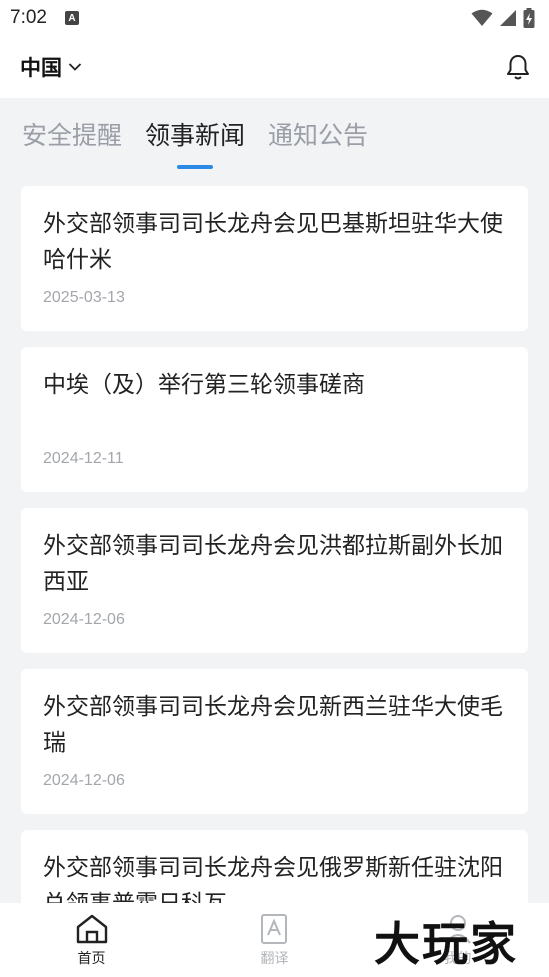 Image resolution: width=549 pixels, height=977 pixels. What do you see at coordinates (28, 17) in the screenshot?
I see `status-time: 7:02` at bounding box center [28, 17].